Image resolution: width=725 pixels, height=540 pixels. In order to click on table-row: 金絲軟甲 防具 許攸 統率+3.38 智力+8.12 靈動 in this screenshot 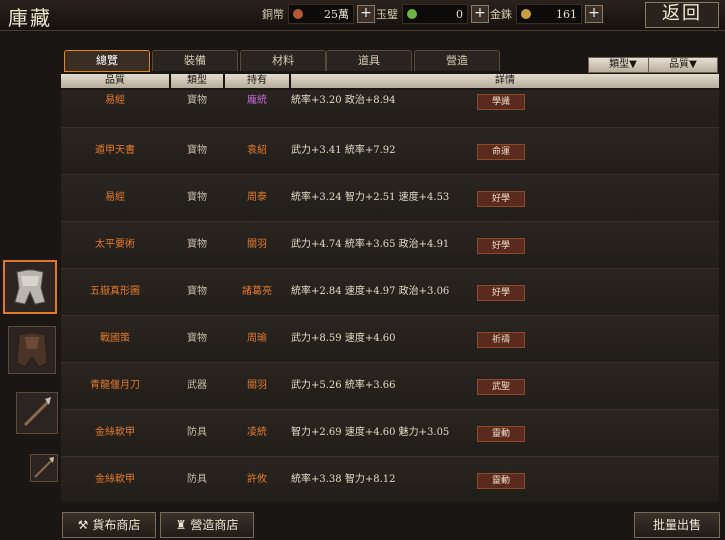, I will do `click(390, 479)`.